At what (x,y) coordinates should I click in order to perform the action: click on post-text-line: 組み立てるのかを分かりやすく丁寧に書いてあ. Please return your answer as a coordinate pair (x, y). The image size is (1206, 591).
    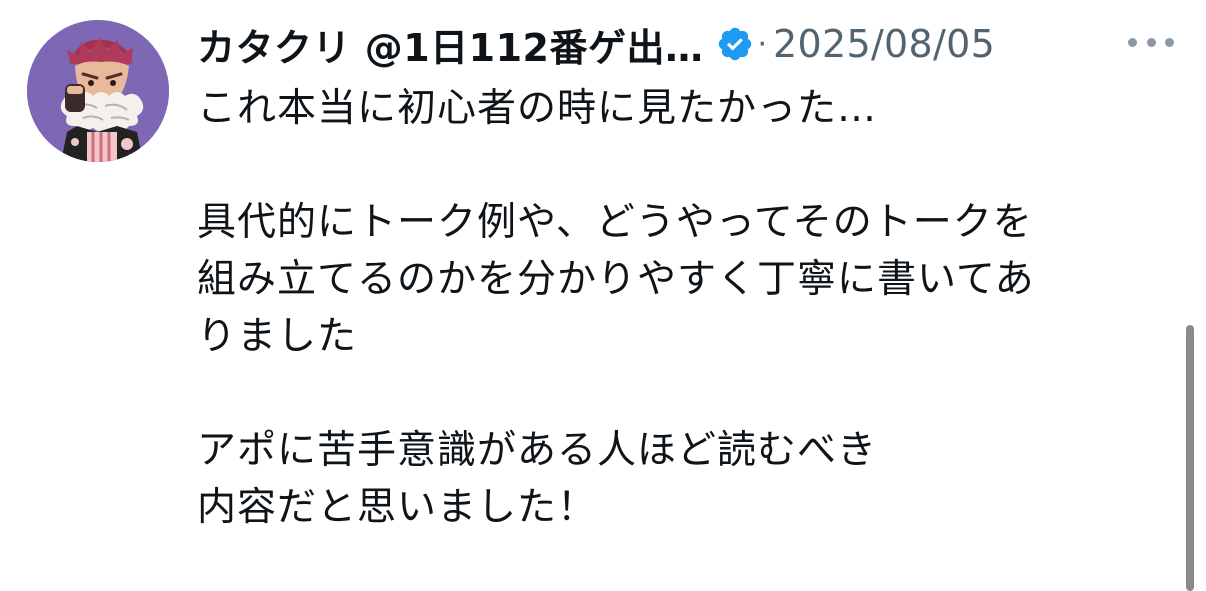
    Looking at the image, I should click on (616, 279).